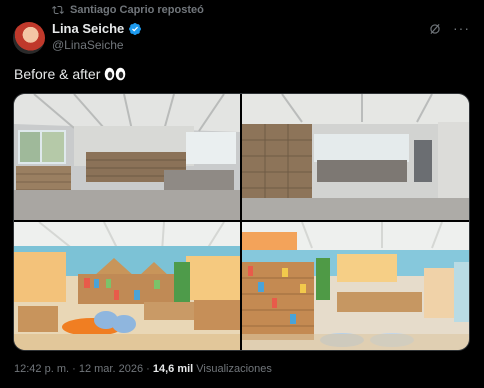 The height and width of the screenshot is (388, 484). I want to click on grok-icon, so click(435, 29).